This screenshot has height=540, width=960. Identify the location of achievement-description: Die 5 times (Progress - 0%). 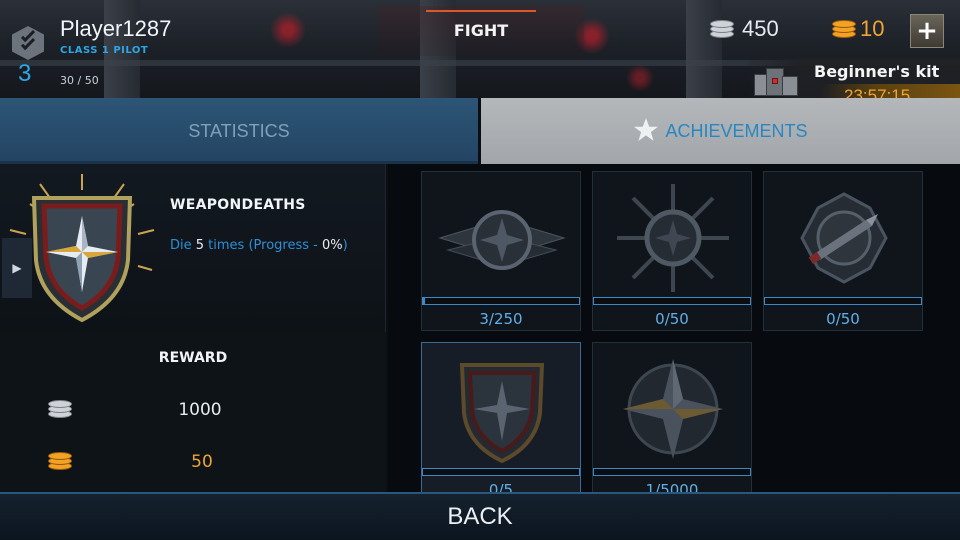
(259, 245).